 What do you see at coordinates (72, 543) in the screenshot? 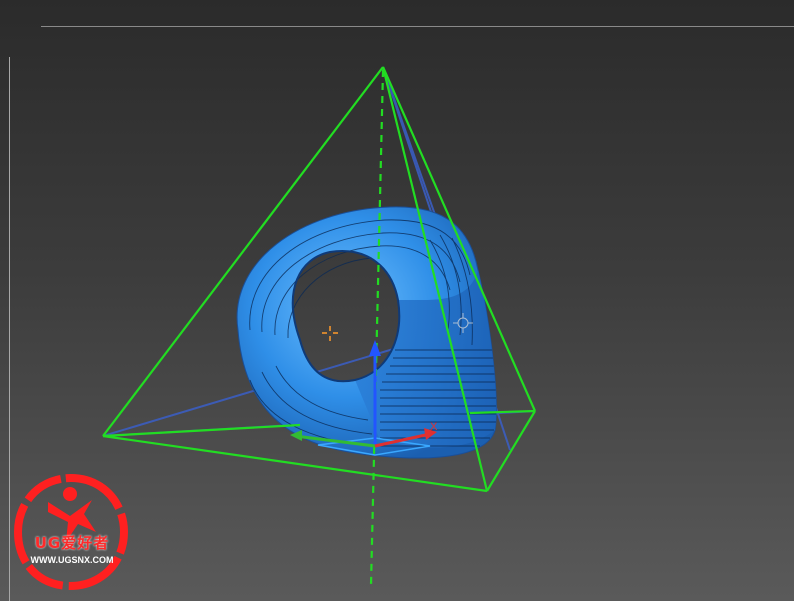
I see `logo-brand-text: UG爱好者` at bounding box center [72, 543].